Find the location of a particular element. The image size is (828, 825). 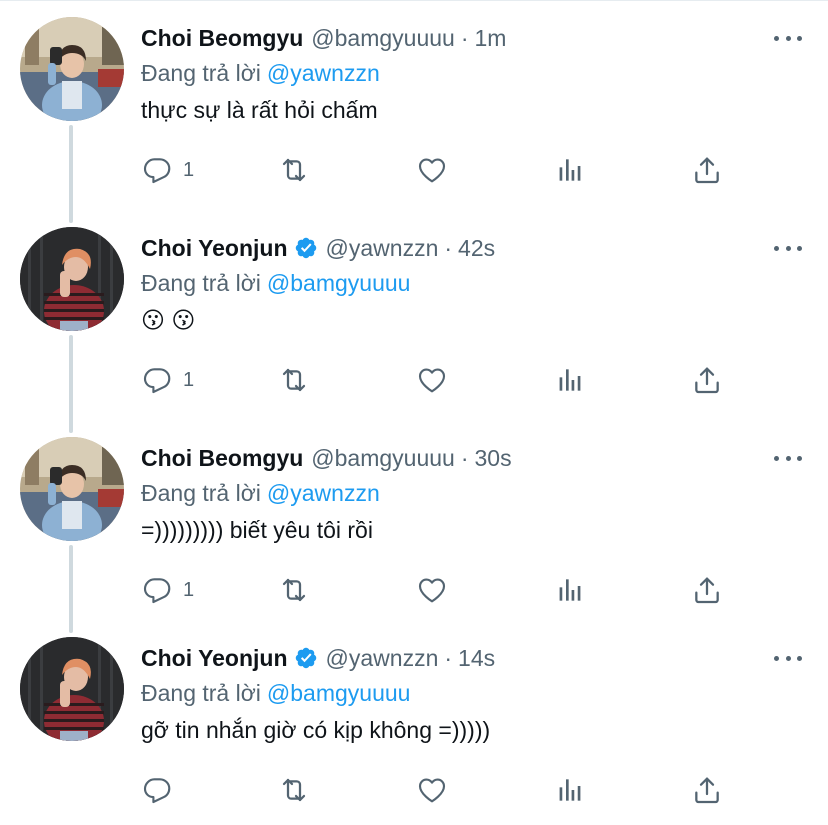

tweet-text: =))))))))) biết yêu tôi rồi is located at coordinates (257, 530).